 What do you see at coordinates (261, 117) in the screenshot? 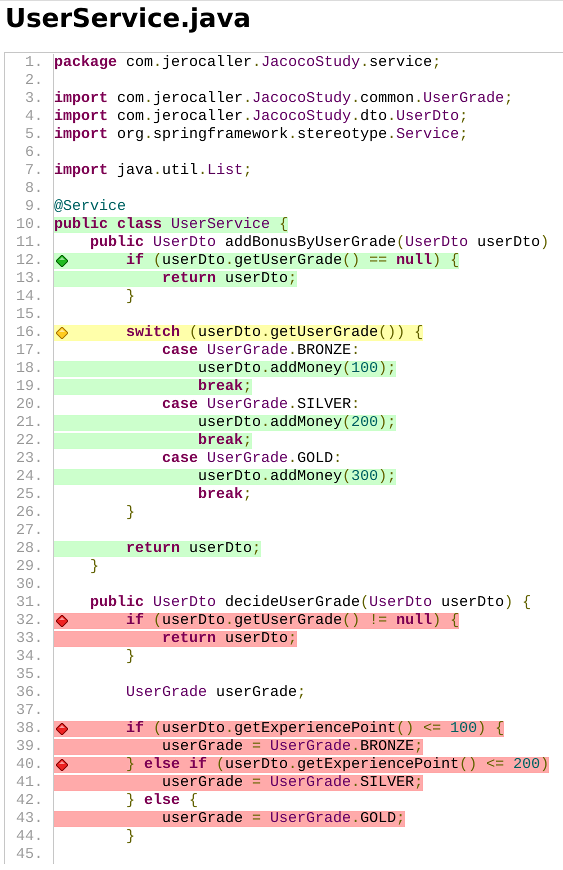
I see `code-line: import com.jerocaller.JacocoStudy.dto.UserDto;` at bounding box center [261, 117].